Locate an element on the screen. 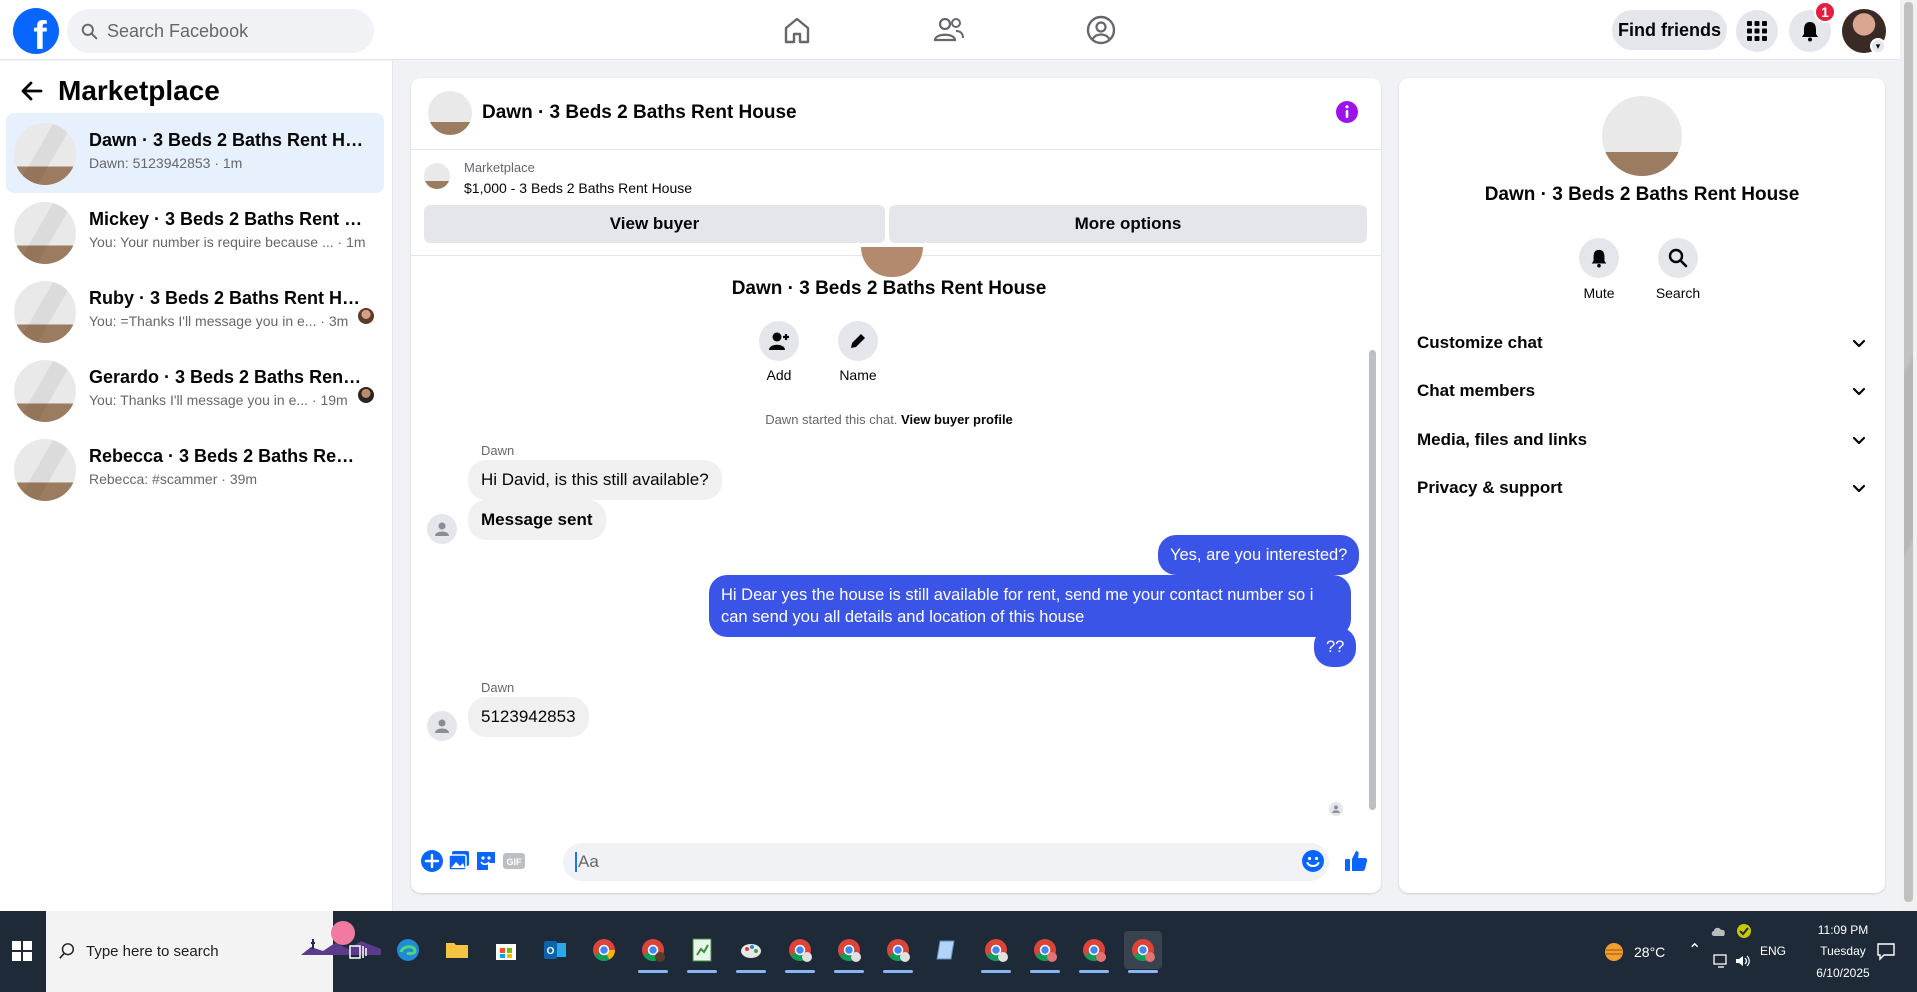  seen-indicator is located at coordinates (1336, 809).